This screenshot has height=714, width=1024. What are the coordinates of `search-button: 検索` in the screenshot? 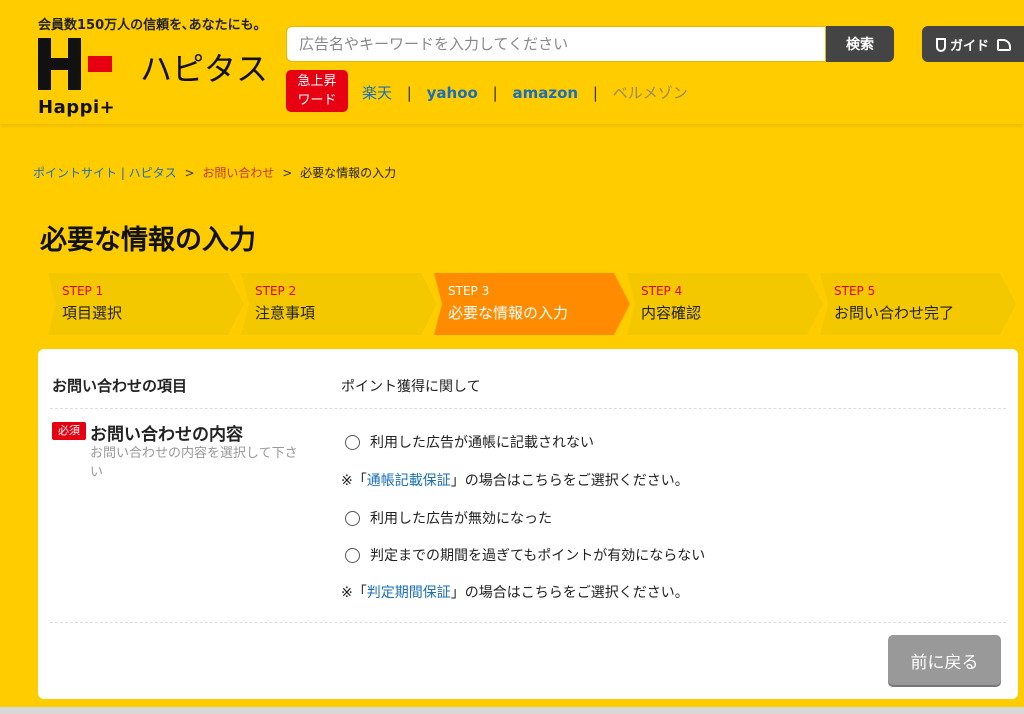 It's located at (860, 44).